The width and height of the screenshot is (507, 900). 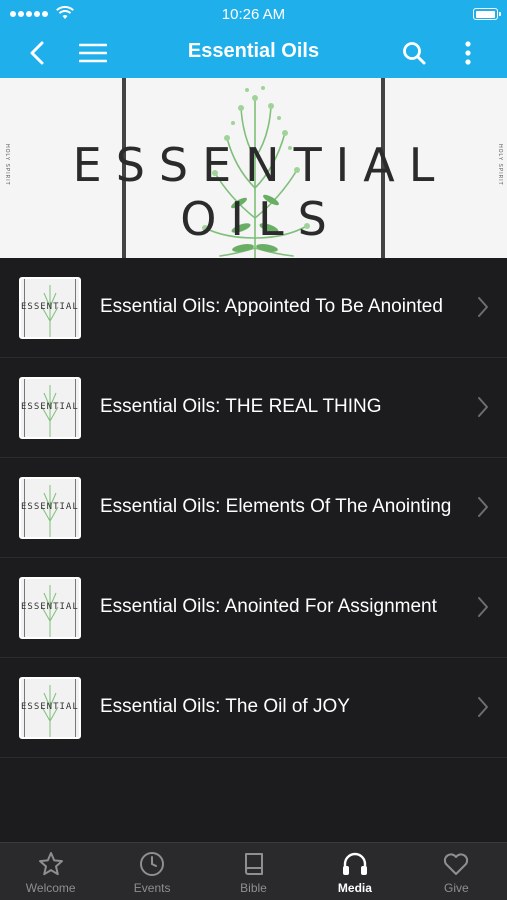 I want to click on item-title: Essential Oils: The Oil of JOY, so click(x=225, y=706).